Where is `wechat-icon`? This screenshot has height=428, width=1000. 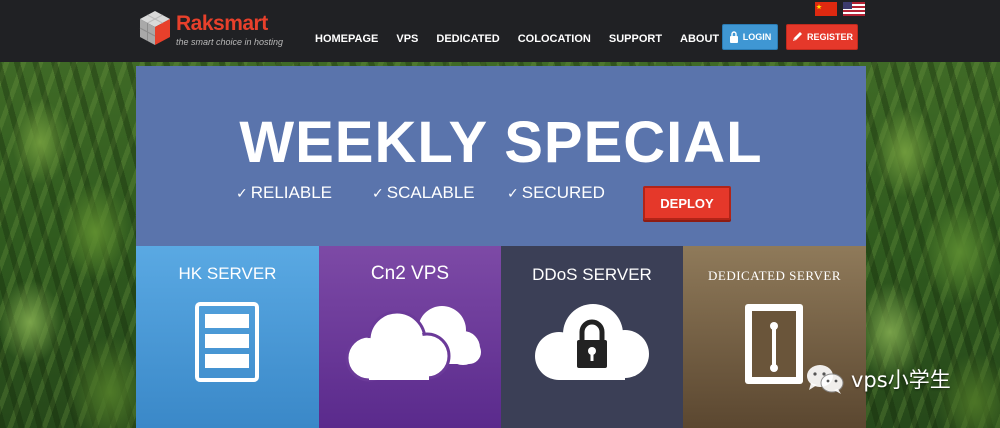
wechat-icon is located at coordinates (825, 379).